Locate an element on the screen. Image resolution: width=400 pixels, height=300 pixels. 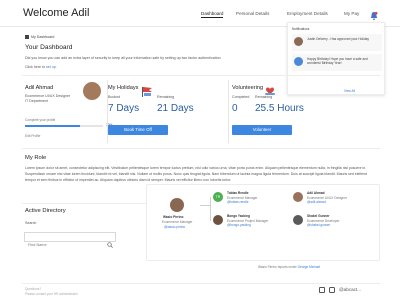
holidays-title: My Holidays is located at coordinates (123, 88).